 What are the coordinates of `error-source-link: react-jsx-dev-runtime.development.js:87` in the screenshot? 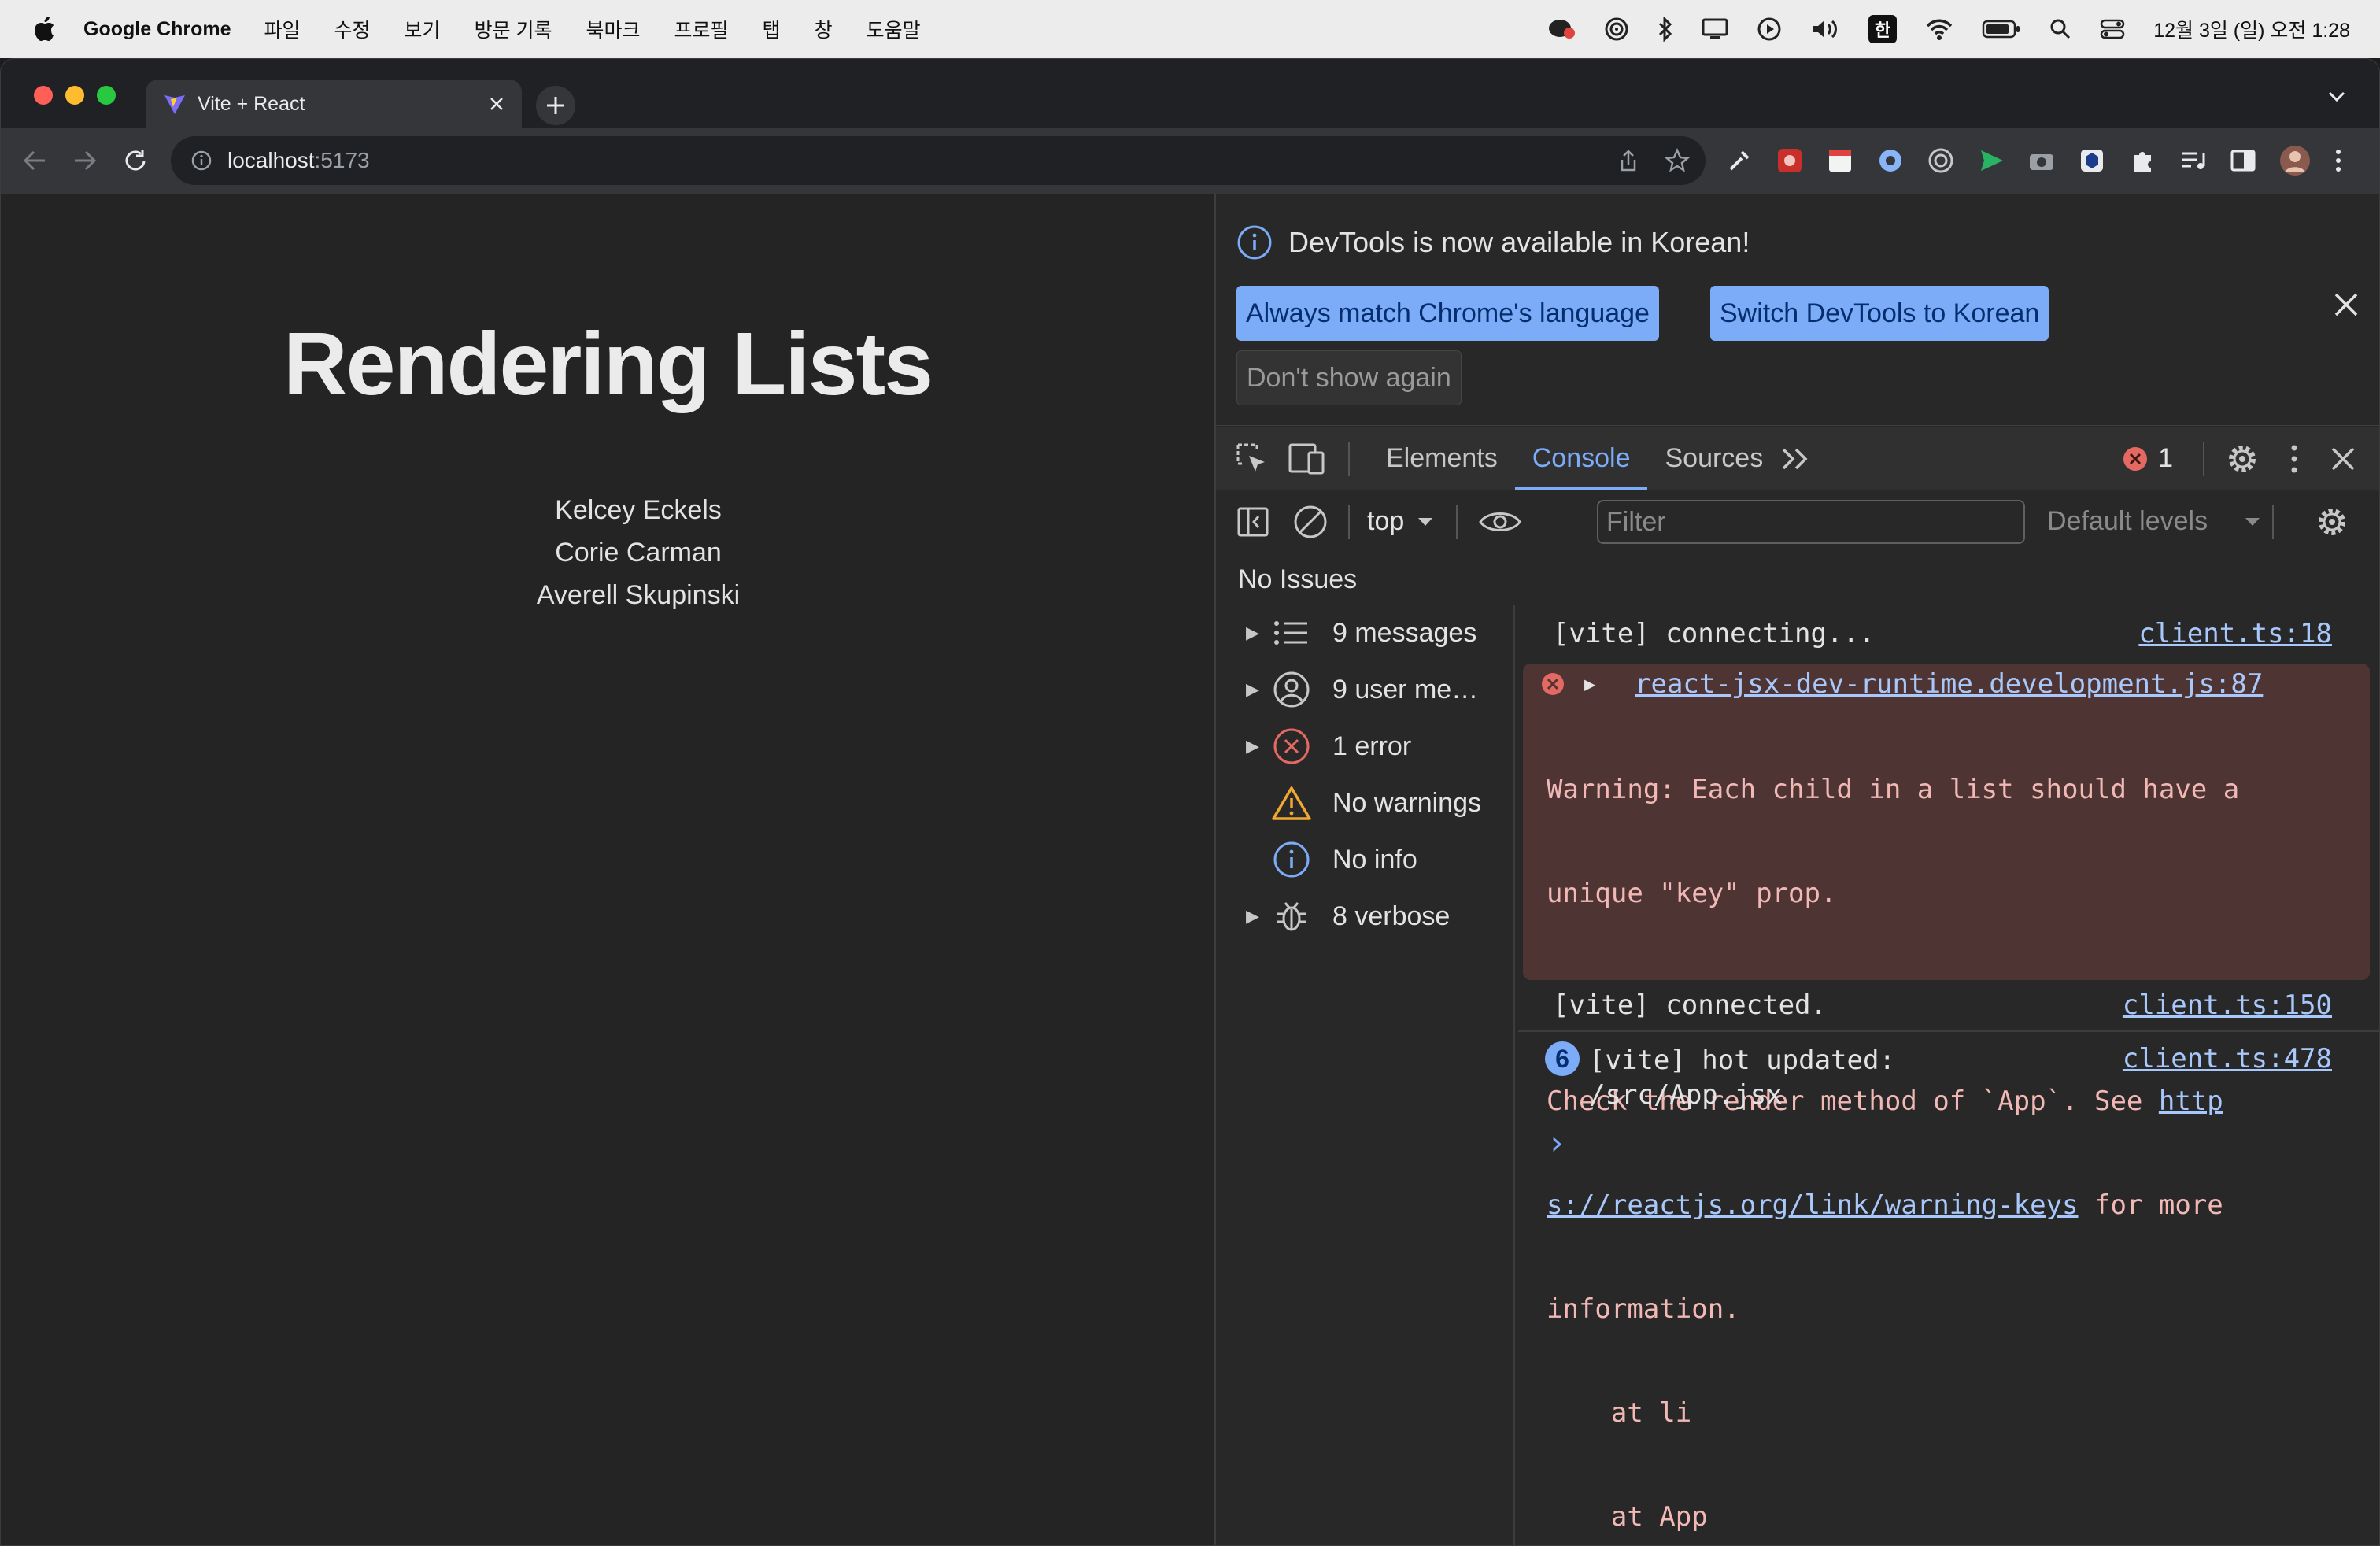 It's located at (1949, 684).